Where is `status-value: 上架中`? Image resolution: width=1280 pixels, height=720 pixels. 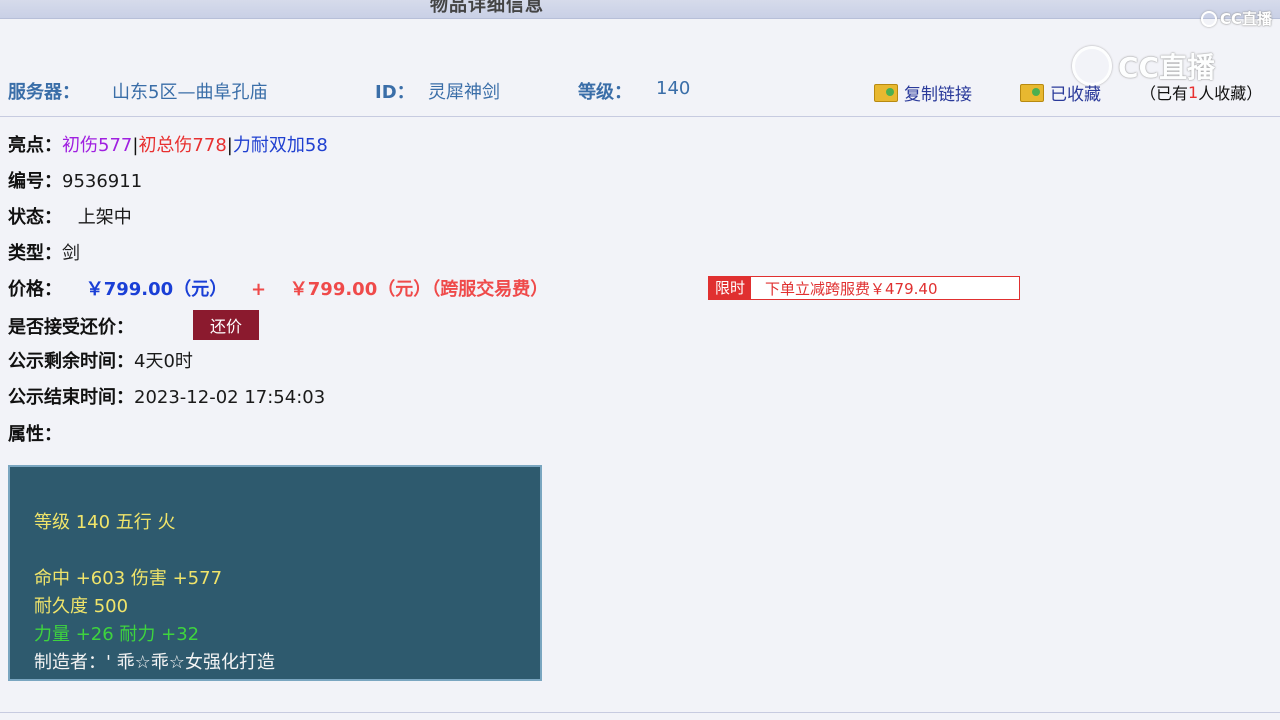 status-value: 上架中 is located at coordinates (104, 217).